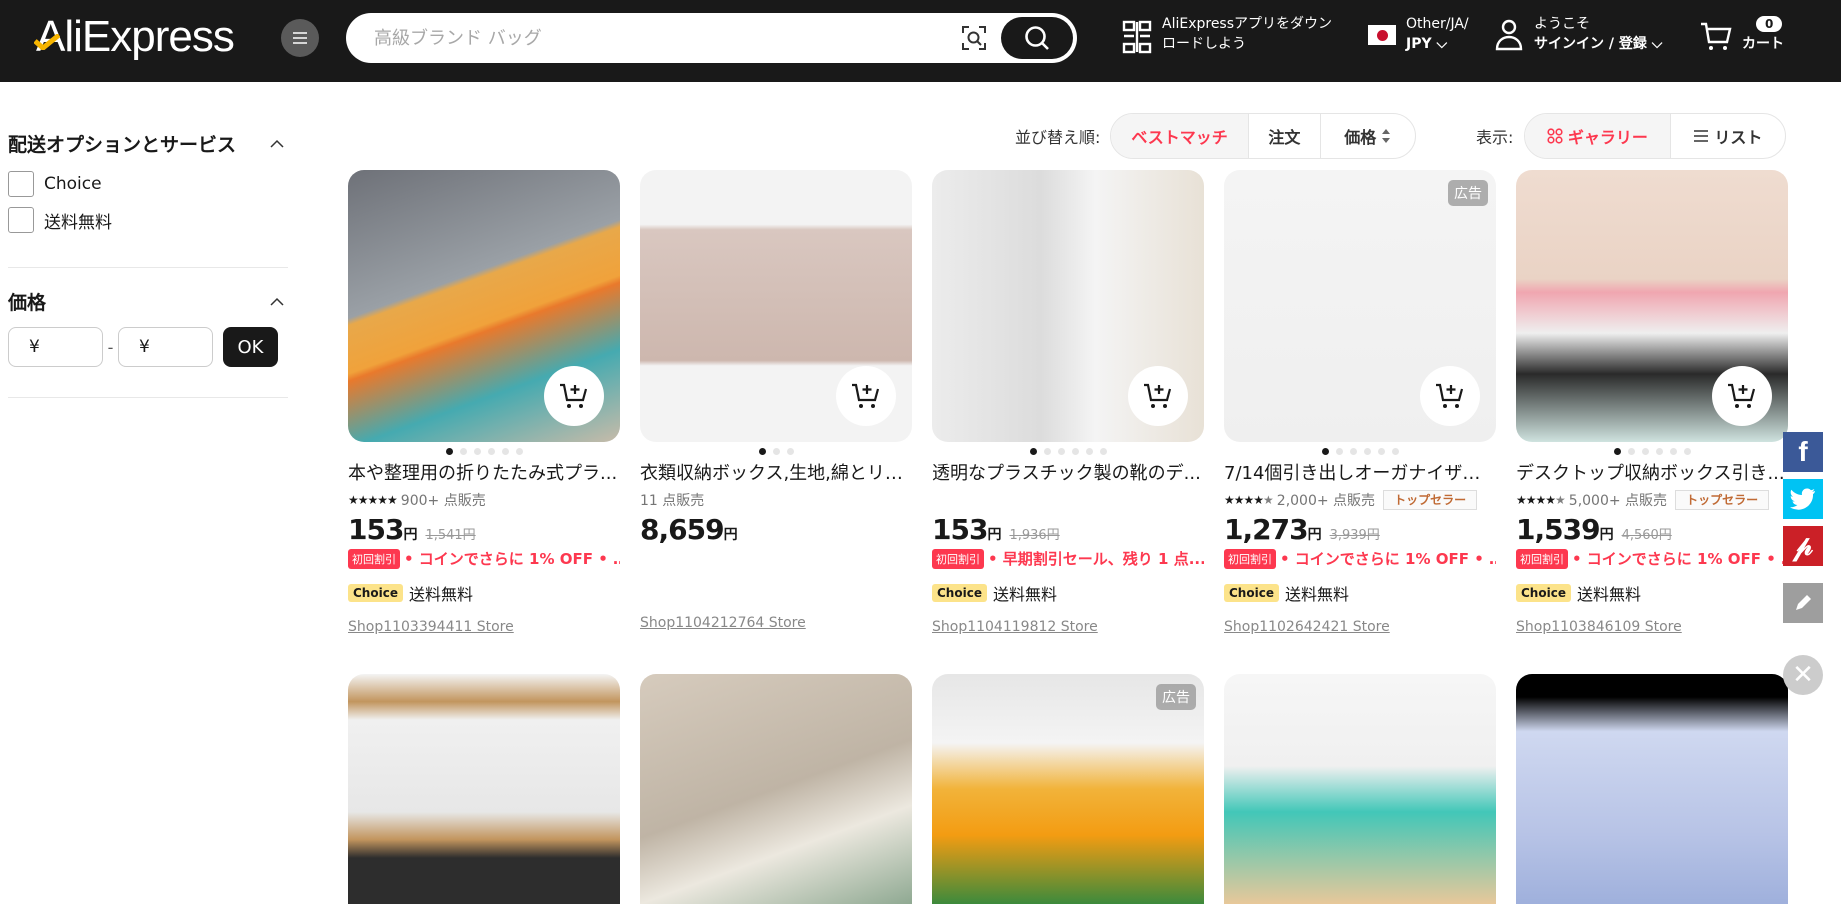 The image size is (1841, 904). Describe the element at coordinates (776, 500) in the screenshot. I see `product-meta: 11 点販売` at that location.